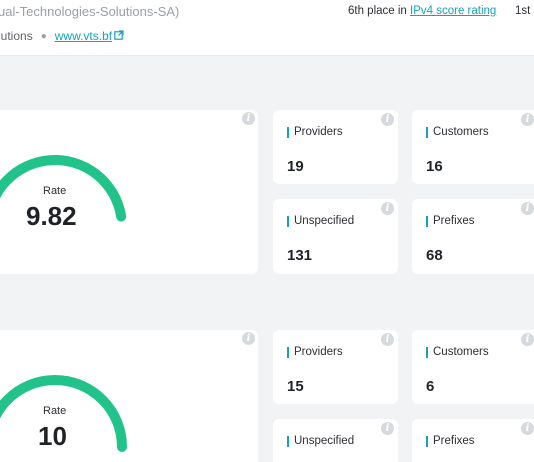  I want to click on stat-card-prefixes: i Prefixes, so click(473, 440).